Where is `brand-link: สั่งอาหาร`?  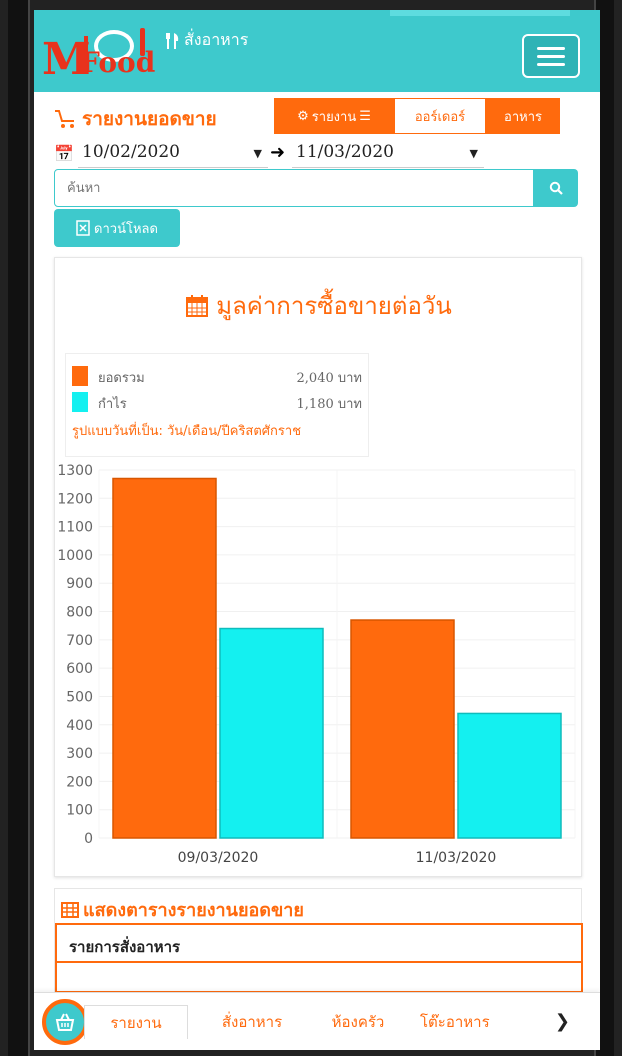 brand-link: สั่งอาหาร is located at coordinates (207, 40).